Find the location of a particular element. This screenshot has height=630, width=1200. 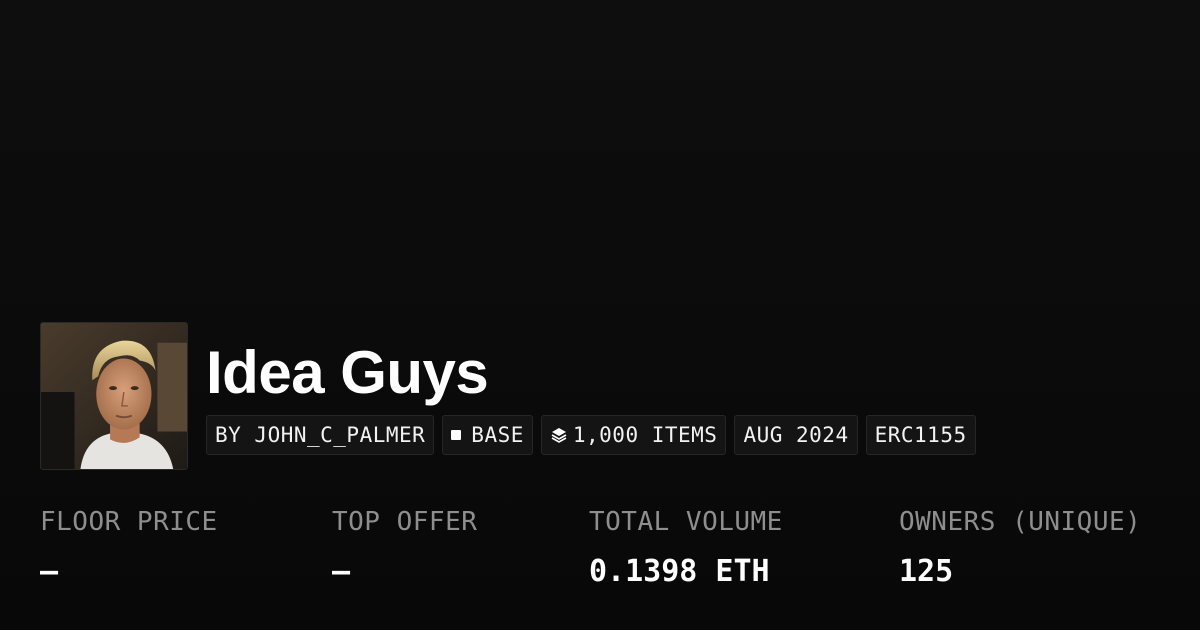

creator-label: BY JOHN_C_PALMER is located at coordinates (320, 435).